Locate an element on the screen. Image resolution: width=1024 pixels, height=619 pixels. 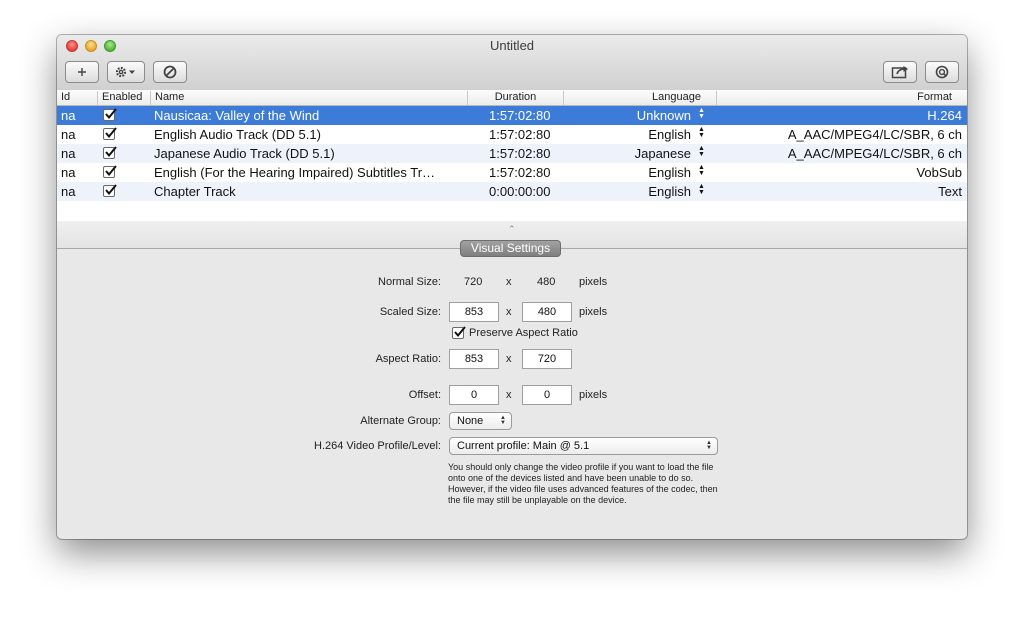
profile-label: H.264 Video Profile/Level: is located at coordinates (377, 446).